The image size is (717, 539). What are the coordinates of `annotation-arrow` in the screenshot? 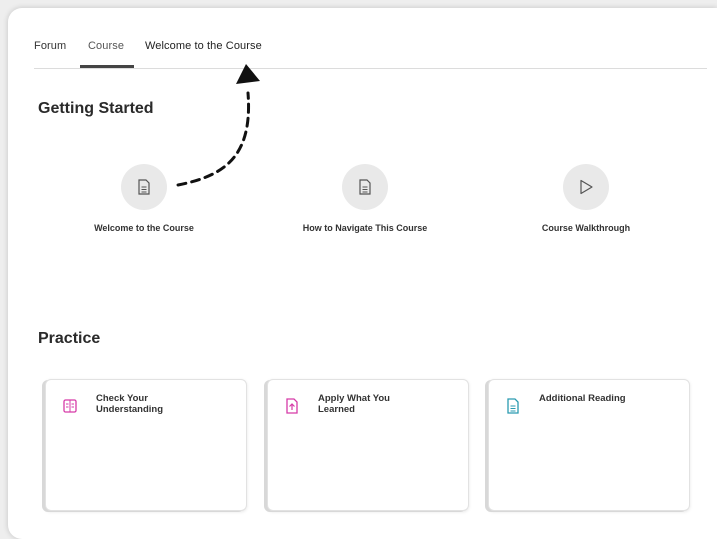 It's located at (218, 125).